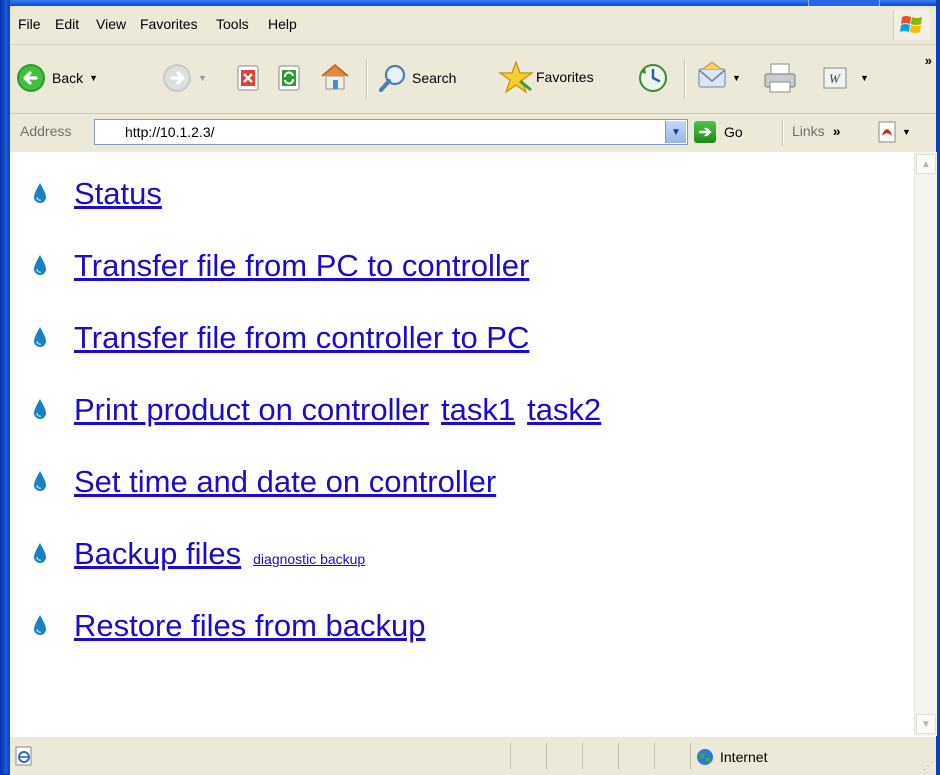 The height and width of the screenshot is (775, 940). I want to click on back-button: Back ▼, so click(57, 78).